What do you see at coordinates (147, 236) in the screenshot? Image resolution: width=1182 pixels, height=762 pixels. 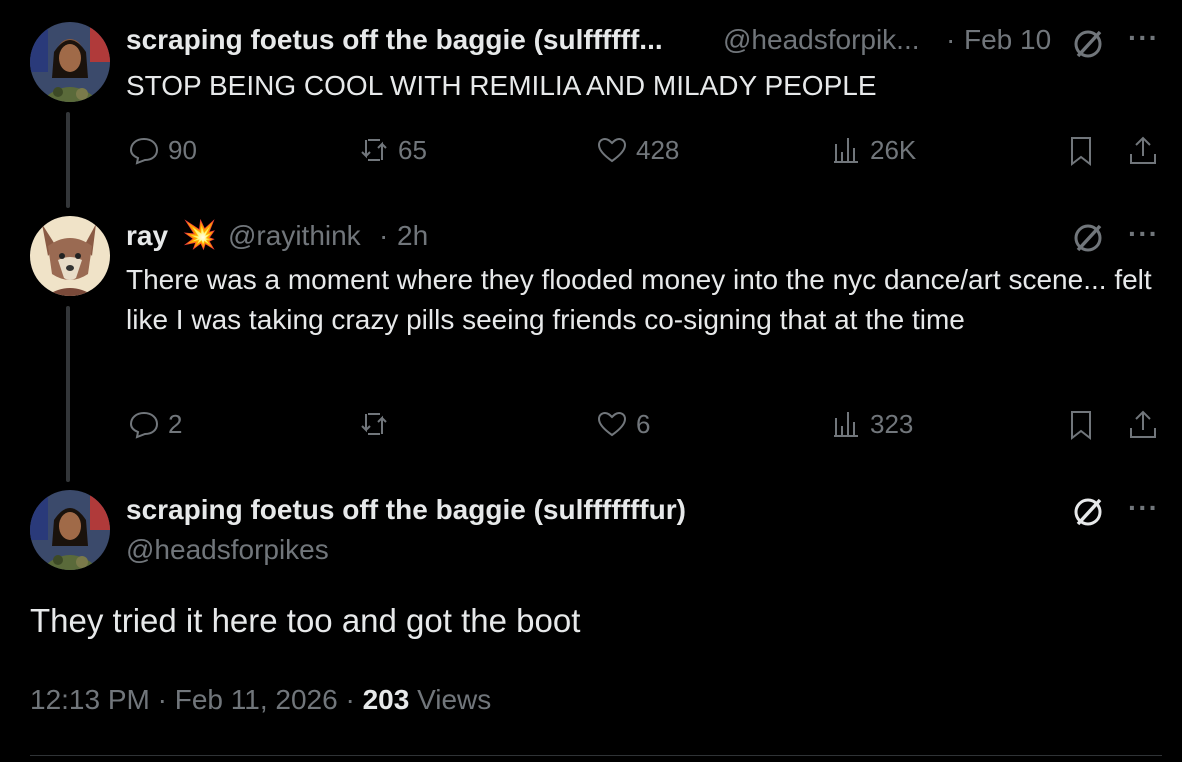 I see `author-name: ray` at bounding box center [147, 236].